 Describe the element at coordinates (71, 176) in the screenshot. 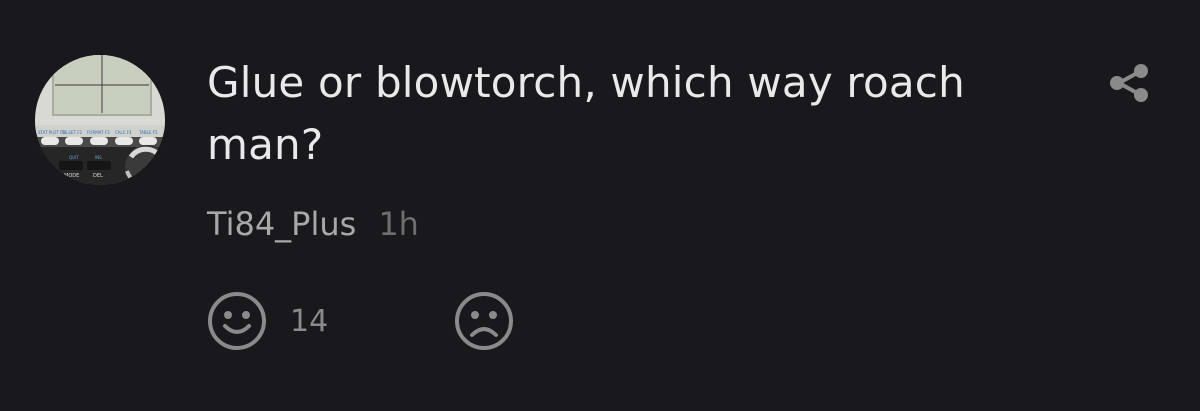

I see `calc-mode-label: MODE` at that location.